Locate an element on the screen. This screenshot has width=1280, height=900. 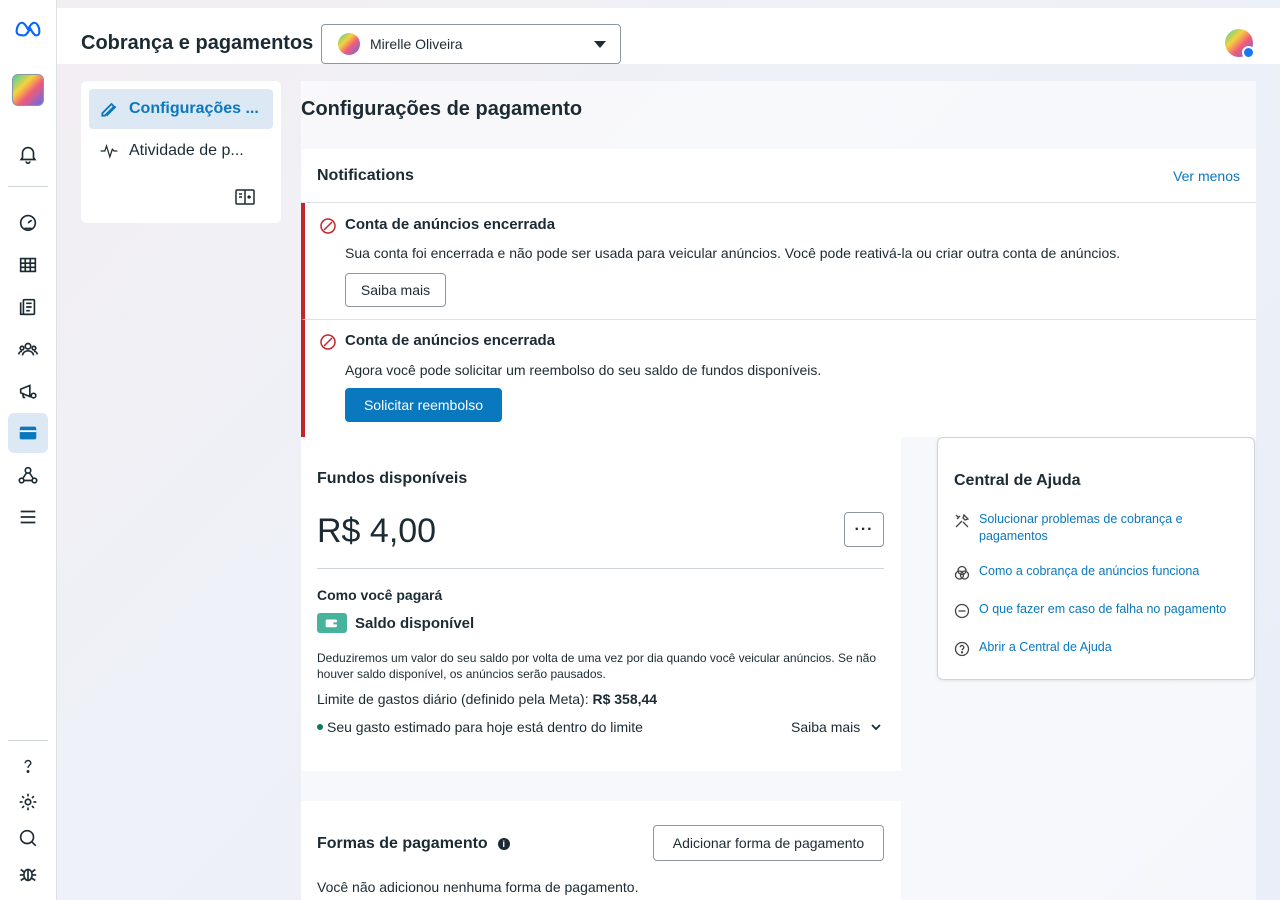
billing-card-icon is located at coordinates (28, 433).